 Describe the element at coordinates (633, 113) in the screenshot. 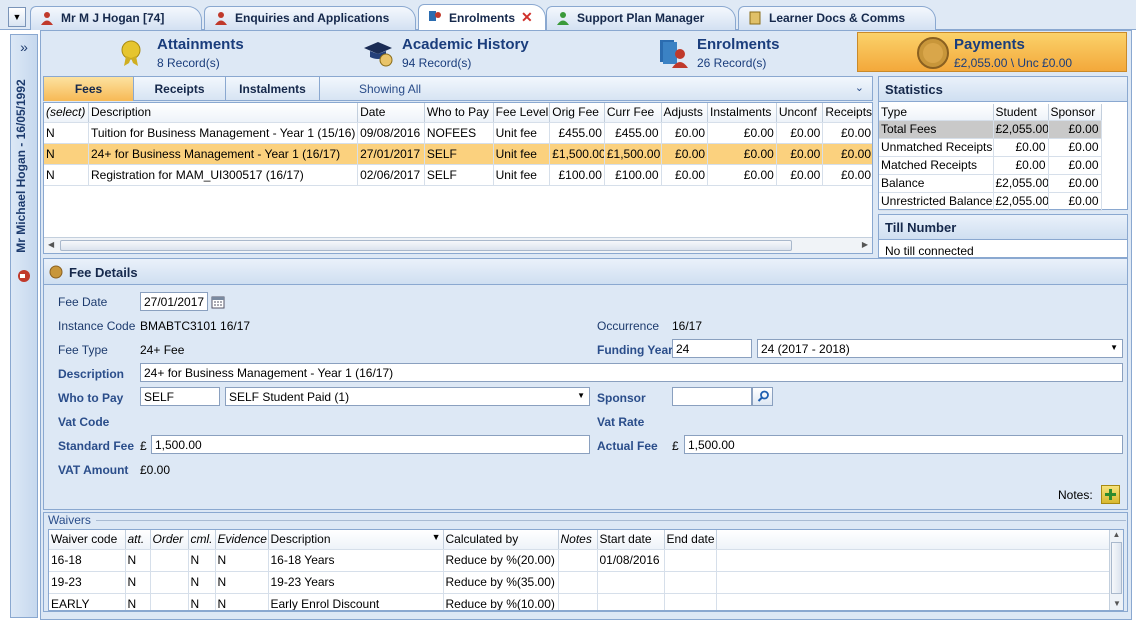

I see `column-header: Curr Fee` at that location.